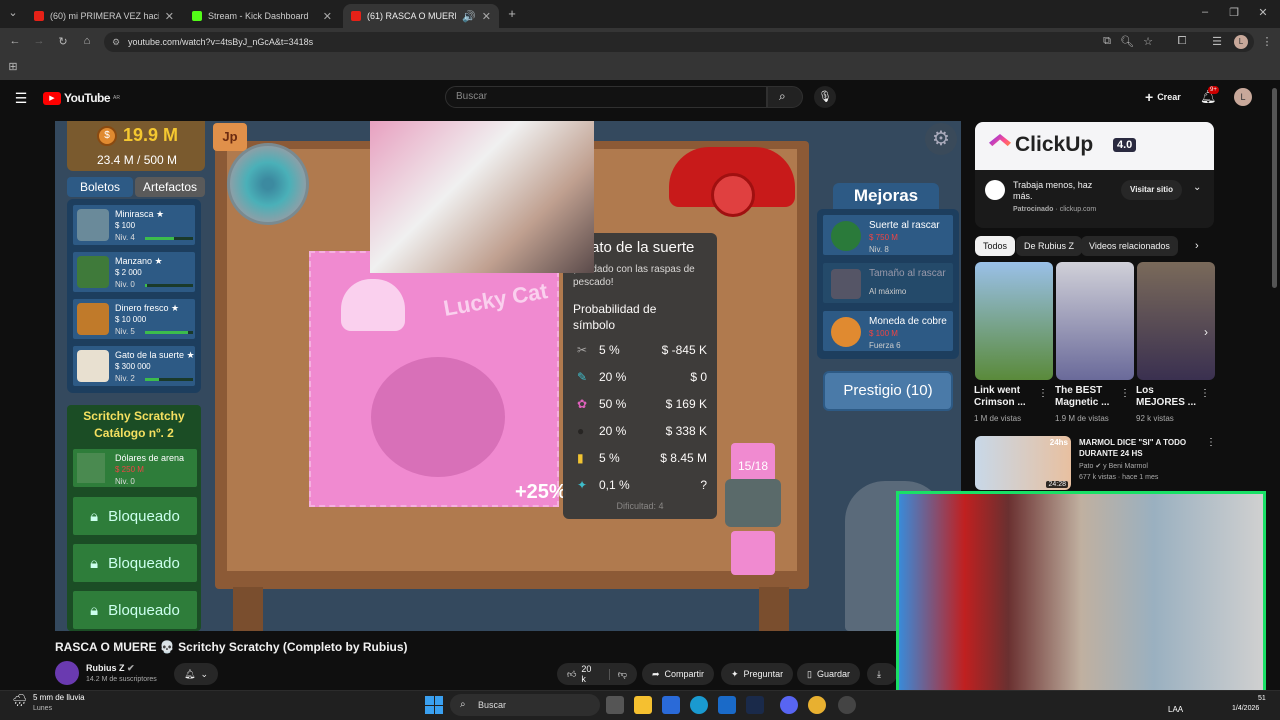  Describe the element at coordinates (888, 391) in the screenshot. I see `prestige-button: Prestigio (10)` at that location.